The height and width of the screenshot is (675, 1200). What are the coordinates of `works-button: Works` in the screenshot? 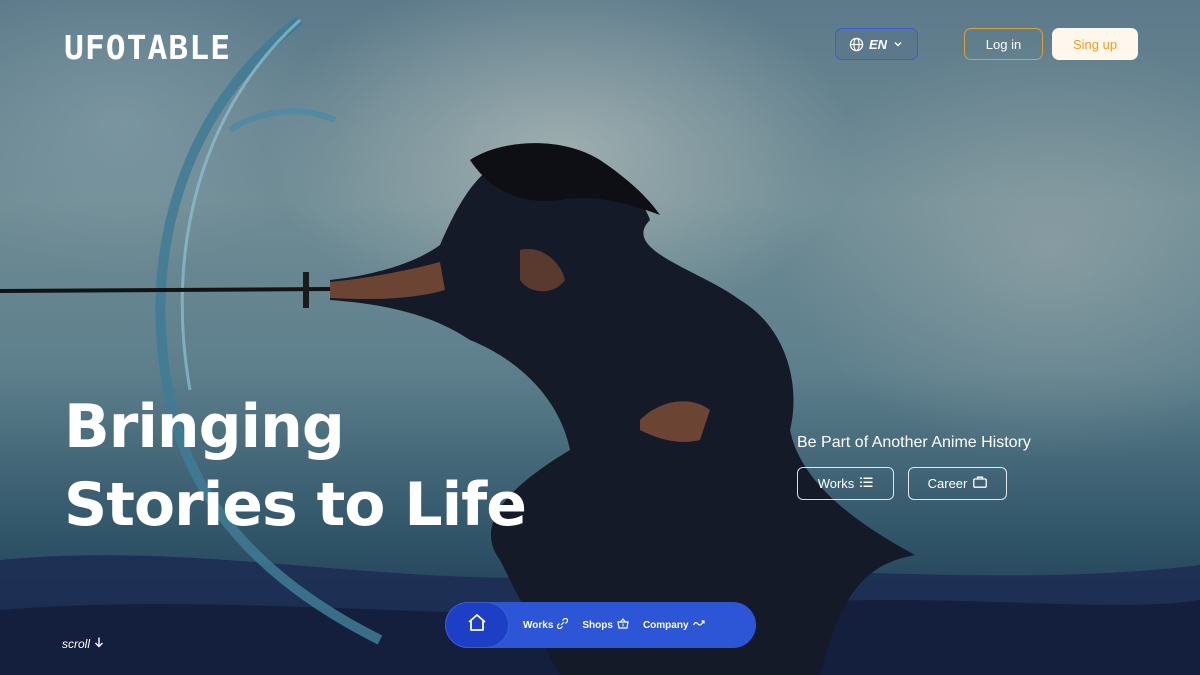 It's located at (845, 483).